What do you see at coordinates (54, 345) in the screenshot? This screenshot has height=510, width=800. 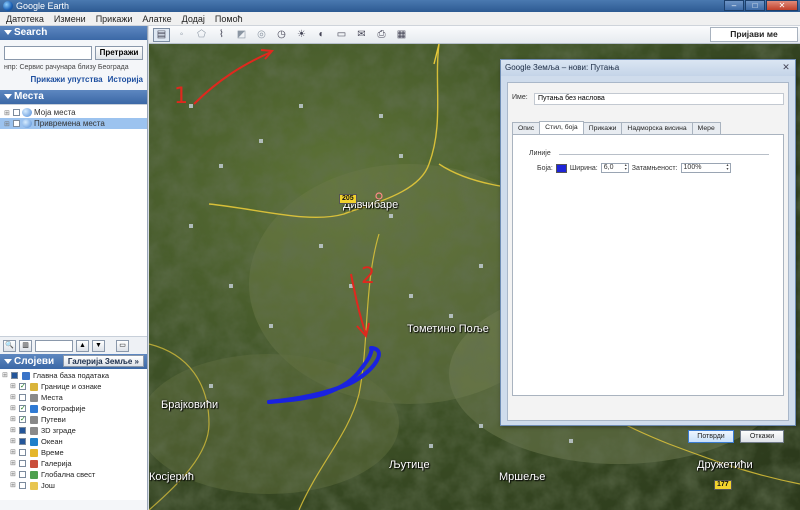 I see `places-filter-field` at bounding box center [54, 345].